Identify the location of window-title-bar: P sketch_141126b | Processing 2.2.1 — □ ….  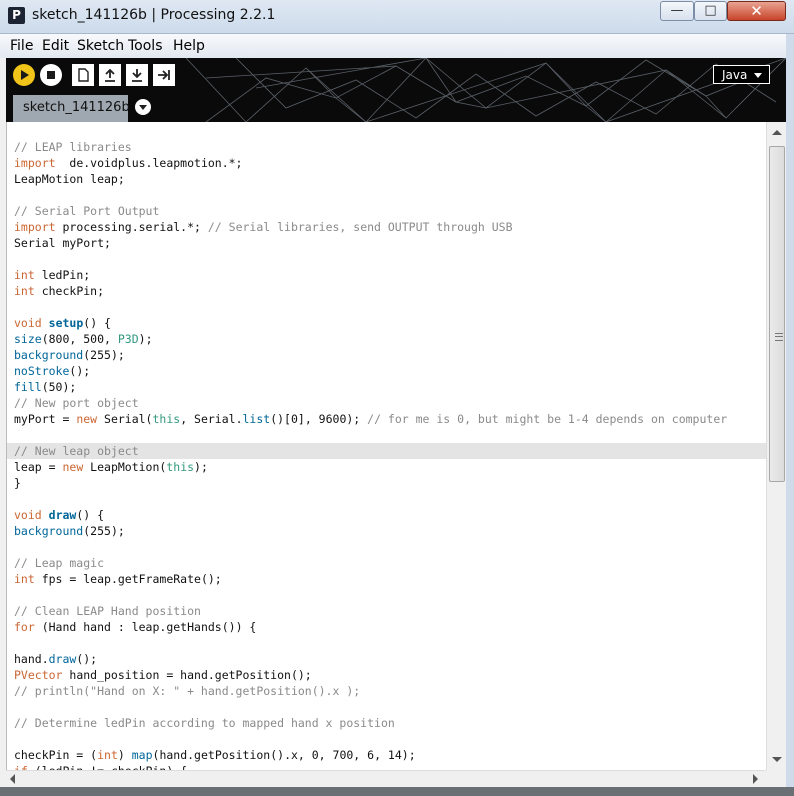
(397, 17).